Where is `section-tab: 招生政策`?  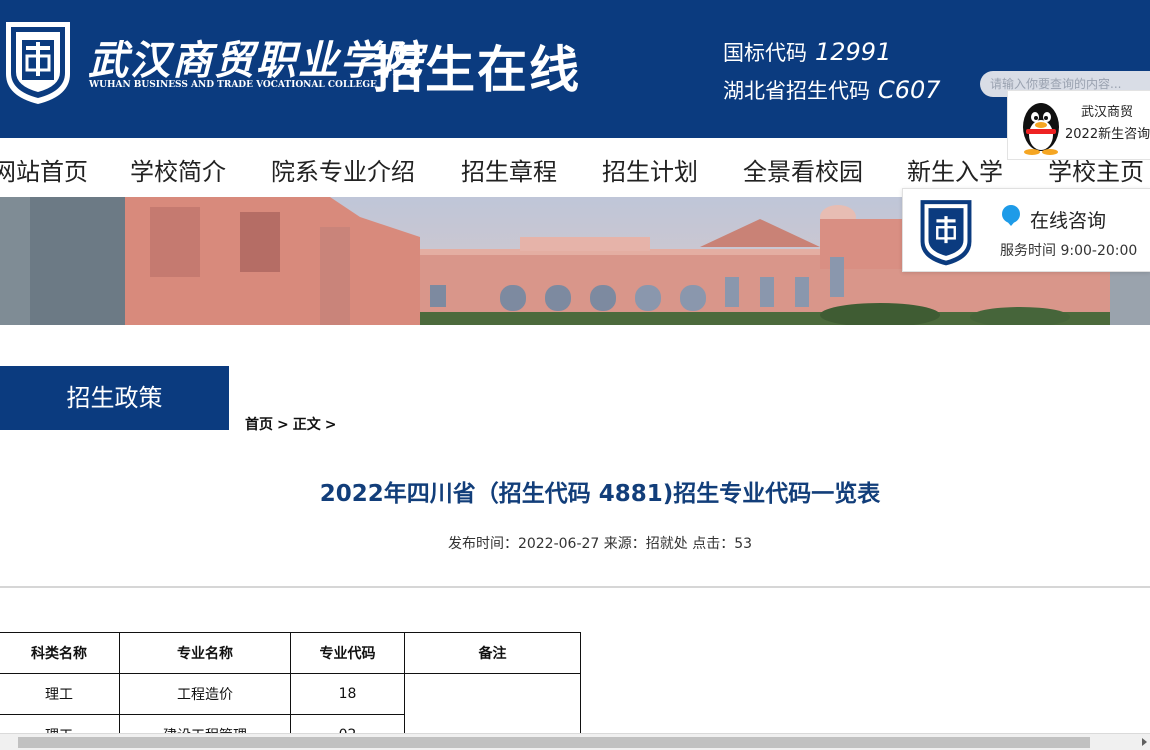 section-tab: 招生政策 is located at coordinates (114, 398).